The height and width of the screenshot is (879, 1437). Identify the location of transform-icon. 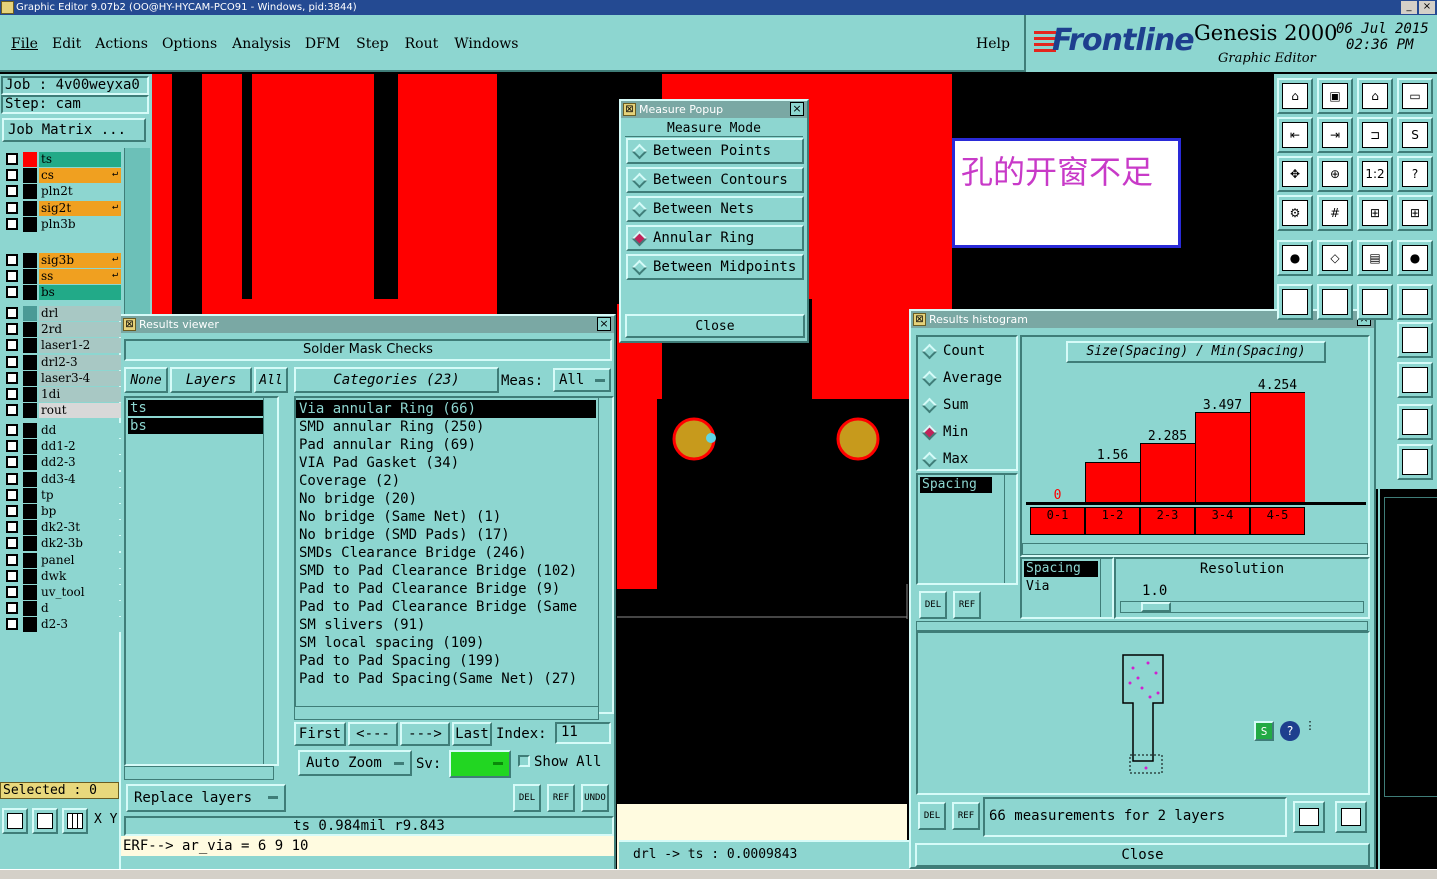
(1415, 380).